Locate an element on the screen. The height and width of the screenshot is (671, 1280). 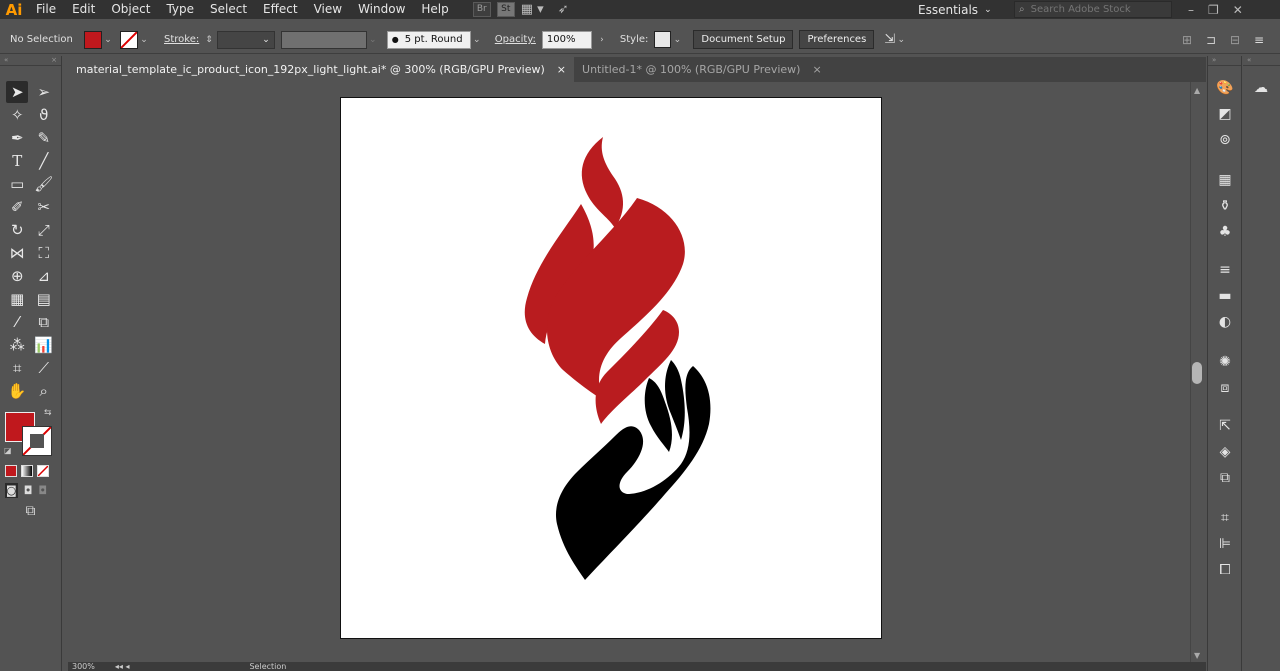
screen-mode-icon: ⧉ is located at coordinates (31, 511).